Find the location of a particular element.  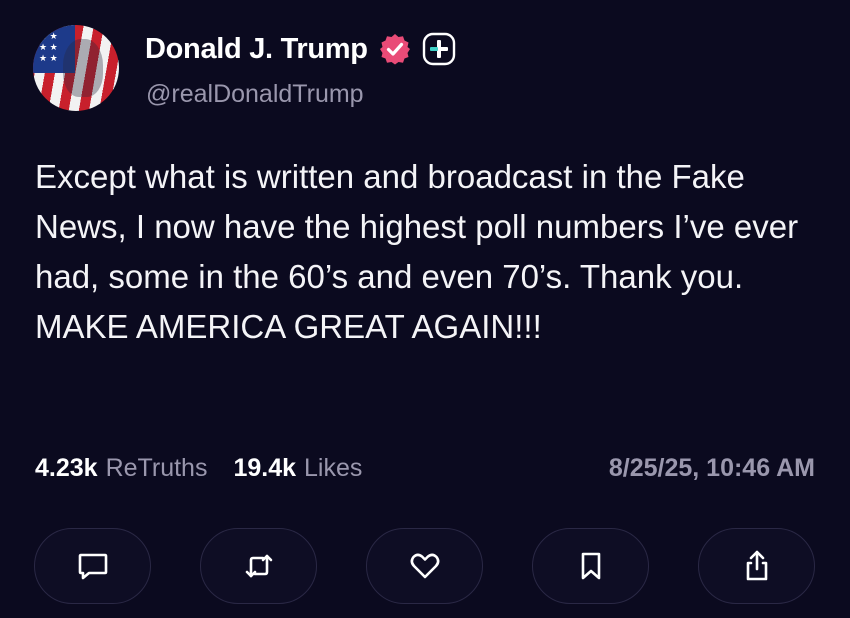

heart-icon is located at coordinates (424, 566).